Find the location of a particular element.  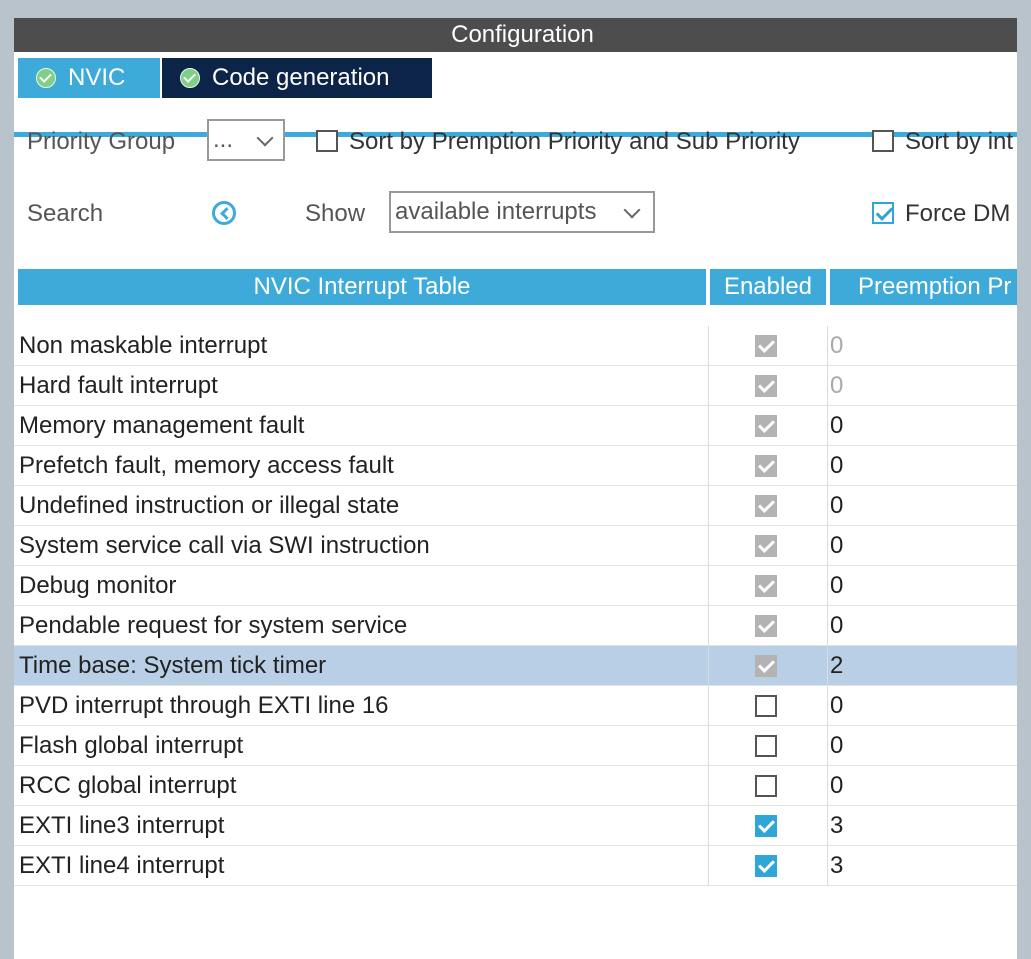

table-row: Undefined instruction or illegal state 0 is located at coordinates (516, 506).